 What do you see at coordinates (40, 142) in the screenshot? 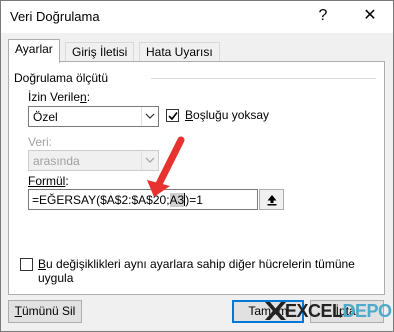
I see `data-label: Veri:` at bounding box center [40, 142].